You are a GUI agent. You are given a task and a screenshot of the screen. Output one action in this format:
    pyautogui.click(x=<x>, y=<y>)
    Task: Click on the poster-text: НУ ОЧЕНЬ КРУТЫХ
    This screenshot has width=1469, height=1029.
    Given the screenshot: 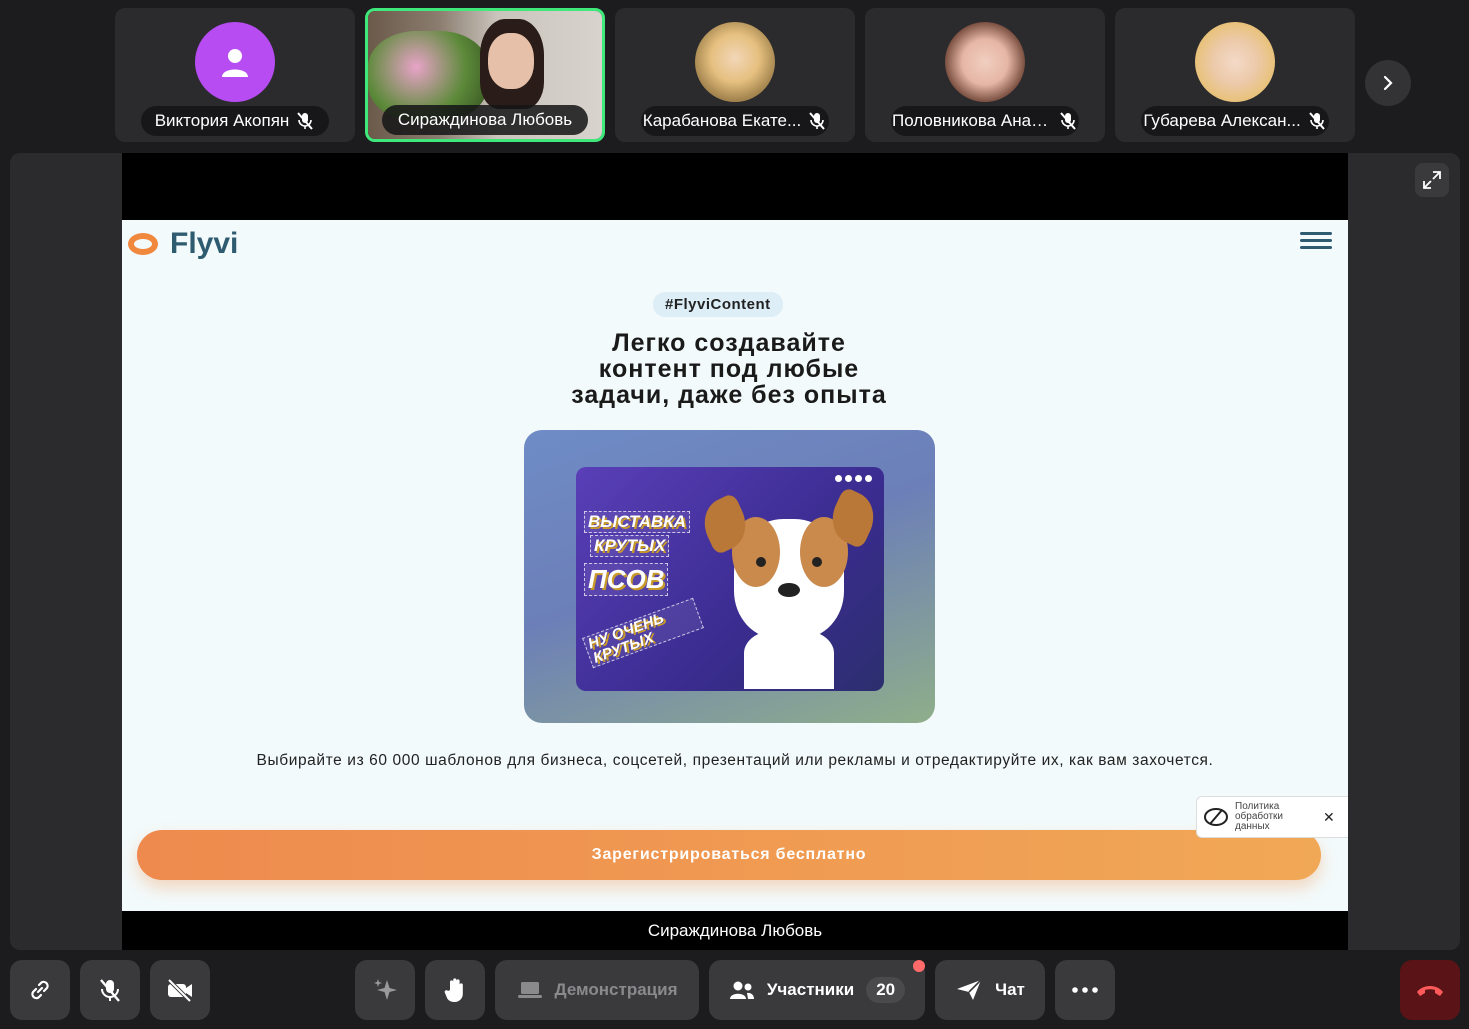 What is the action you would take?
    pyautogui.click(x=643, y=633)
    